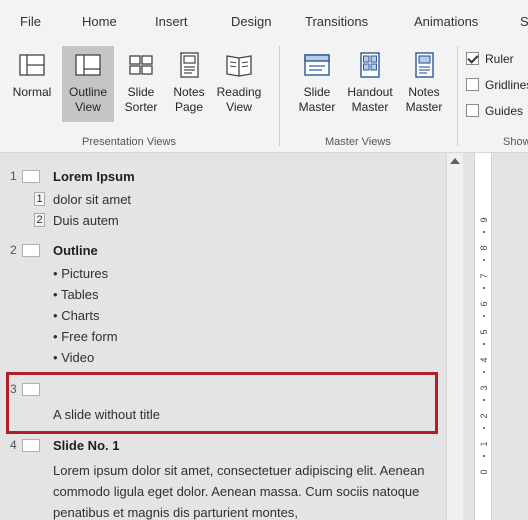  Describe the element at coordinates (129, 142) in the screenshot. I see `presentation-views-group-label: Presentation Views` at that location.